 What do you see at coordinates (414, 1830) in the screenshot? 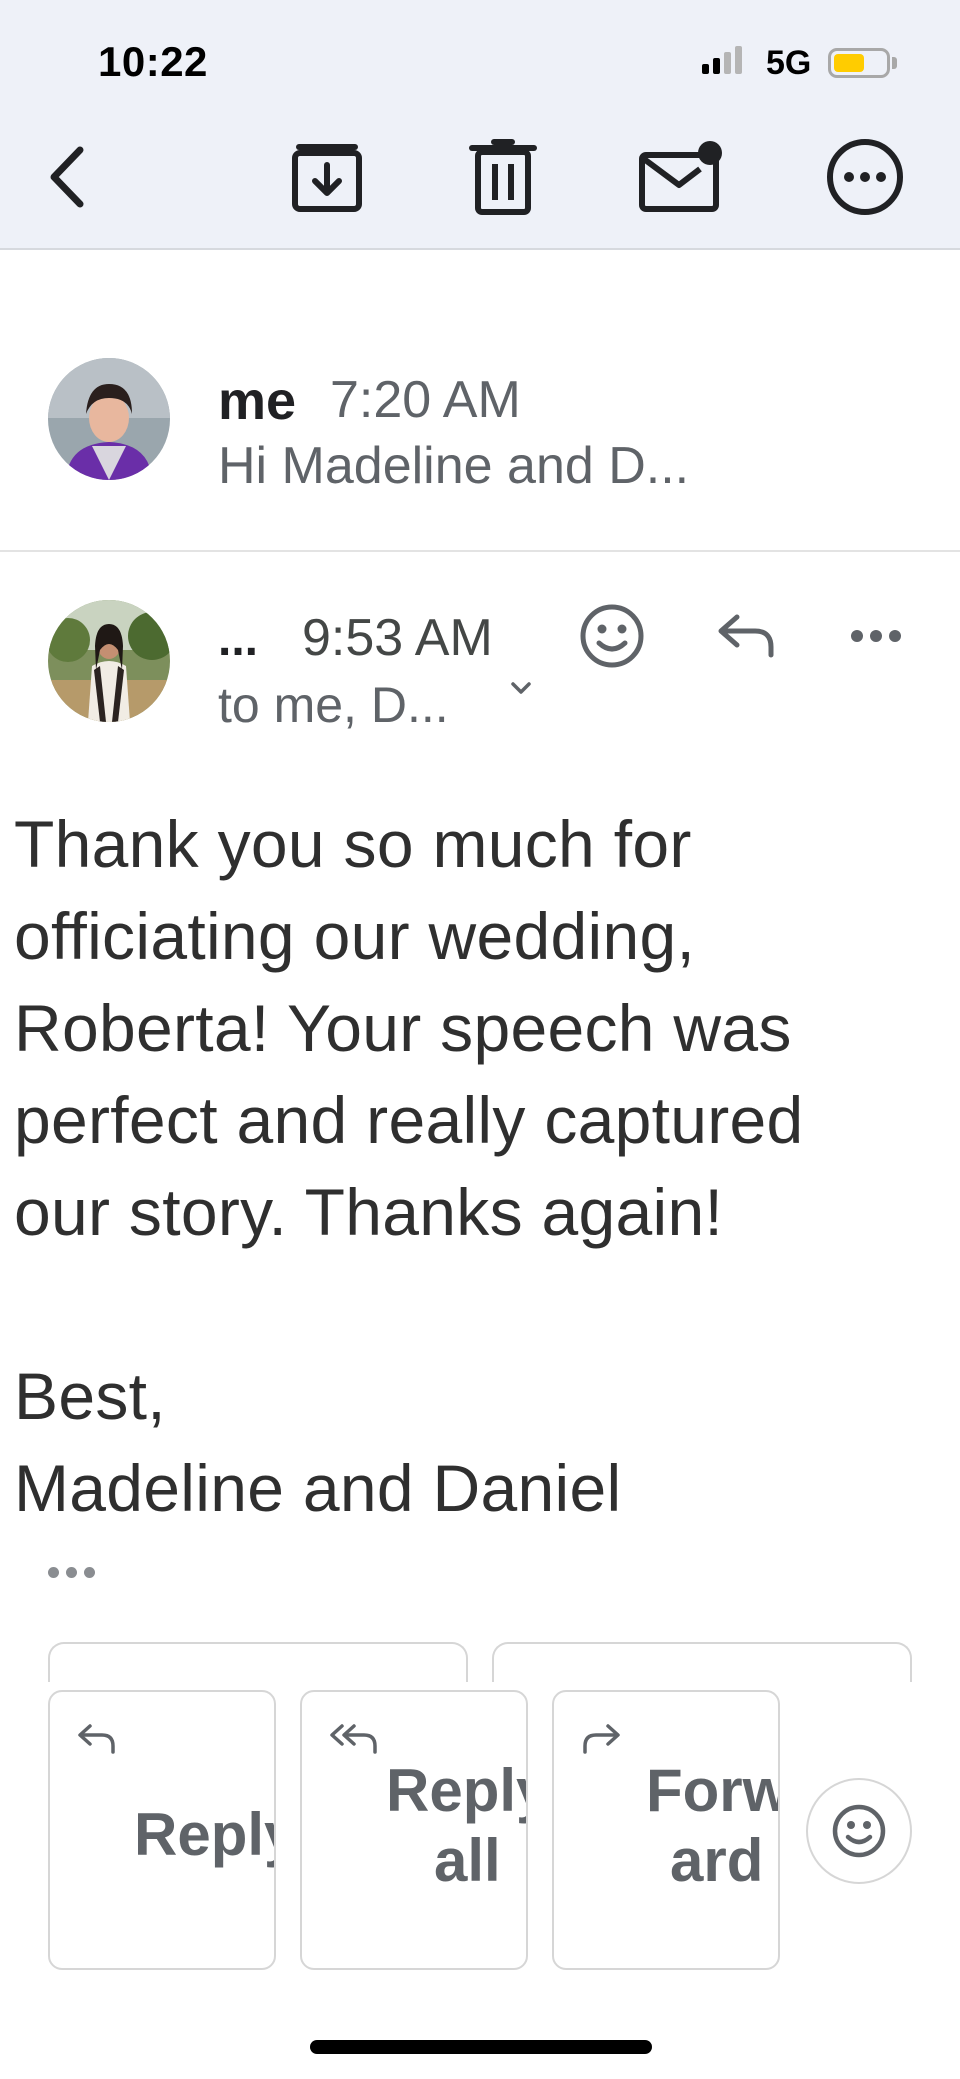
I see `reply-all-action-button: Reply all` at bounding box center [414, 1830].